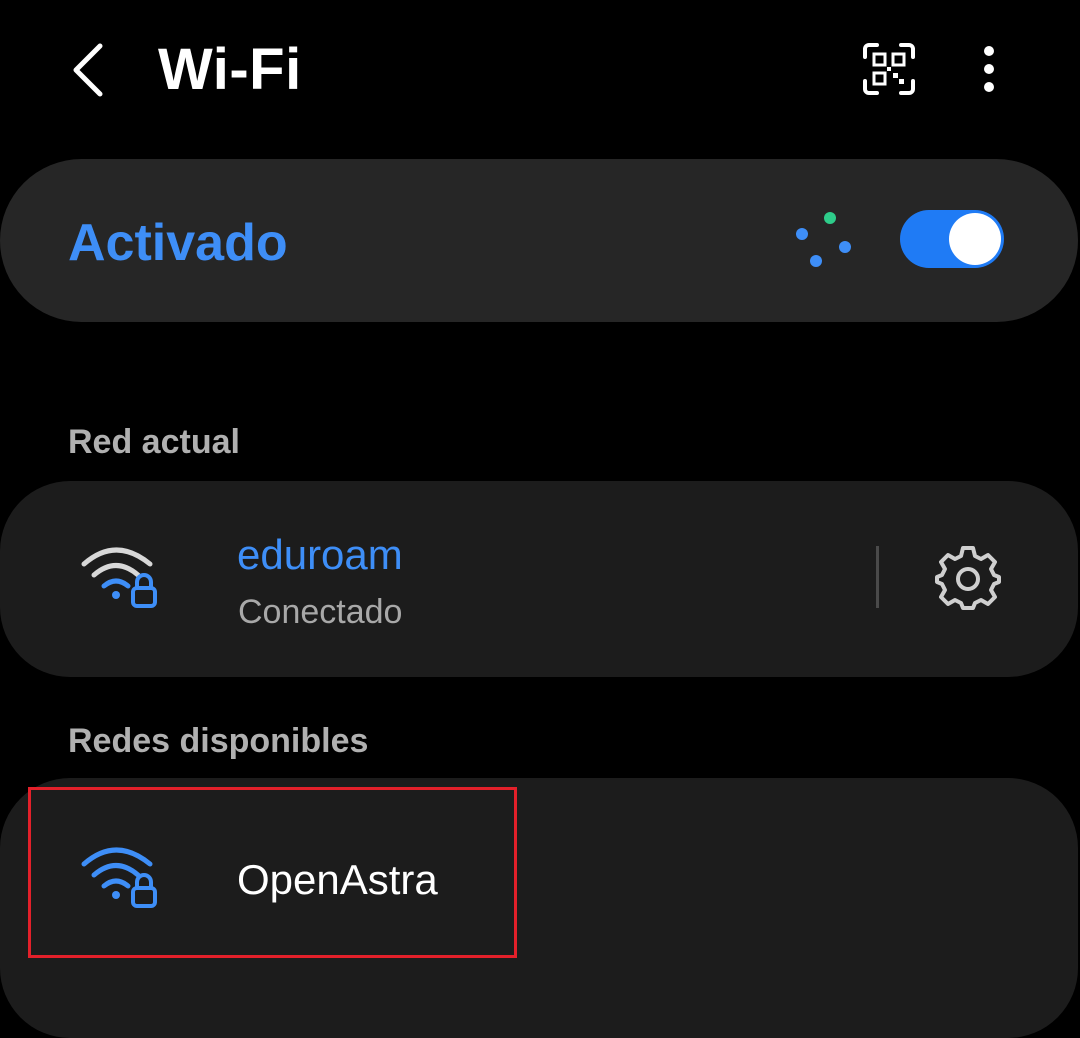  I want to click on qr-code-scan-icon, so click(889, 69).